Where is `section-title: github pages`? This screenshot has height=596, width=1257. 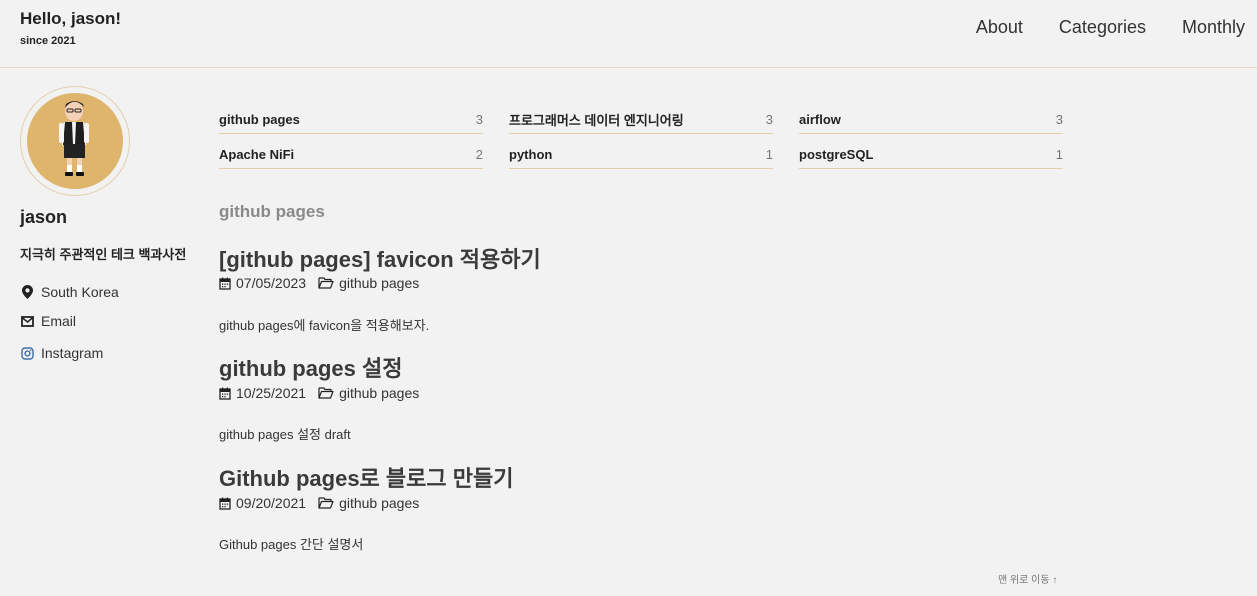
section-title: github pages is located at coordinates (272, 211).